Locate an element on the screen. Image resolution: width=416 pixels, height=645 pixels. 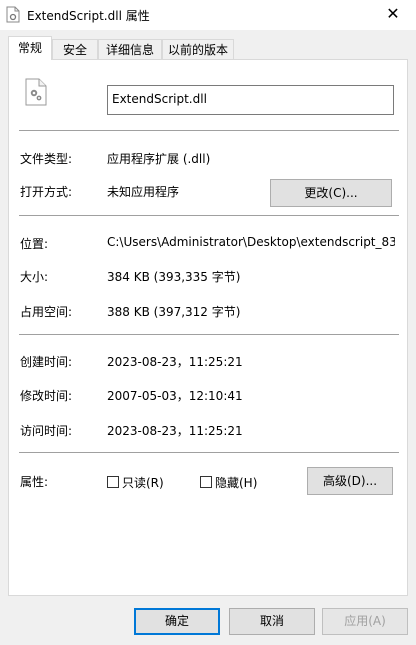
opens-with-label: 打开方式: is located at coordinates (46, 192).